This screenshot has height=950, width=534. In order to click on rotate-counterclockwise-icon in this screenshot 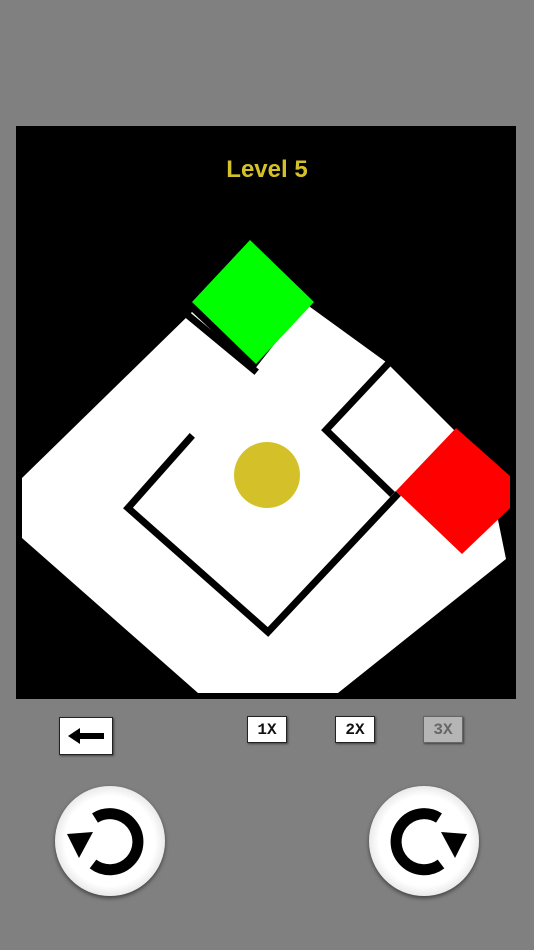, I will do `click(105, 842)`.